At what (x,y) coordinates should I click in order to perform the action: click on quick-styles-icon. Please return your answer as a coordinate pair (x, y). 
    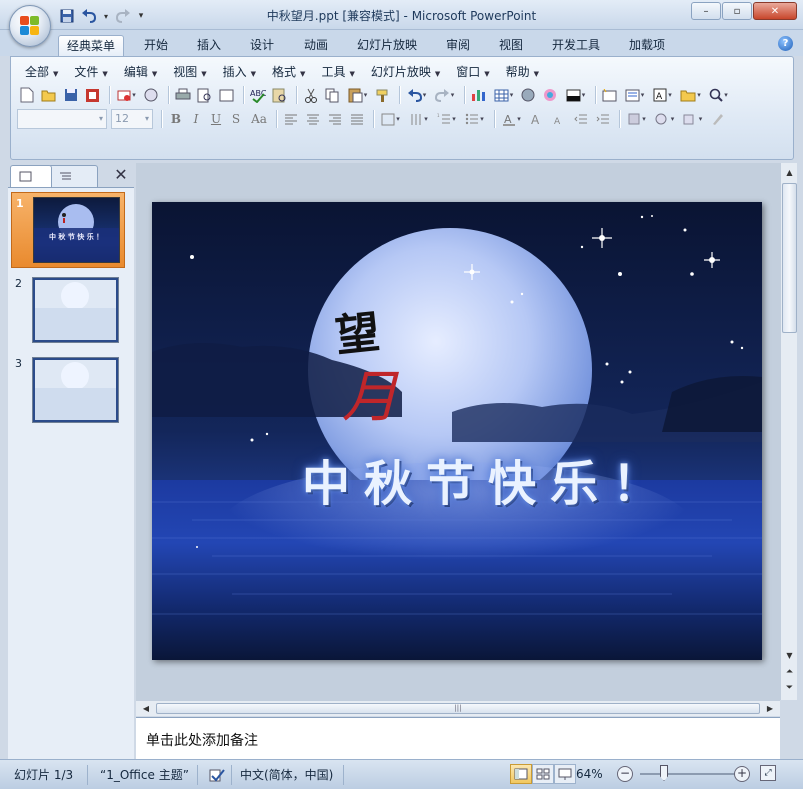
    Looking at the image, I should click on (717, 119).